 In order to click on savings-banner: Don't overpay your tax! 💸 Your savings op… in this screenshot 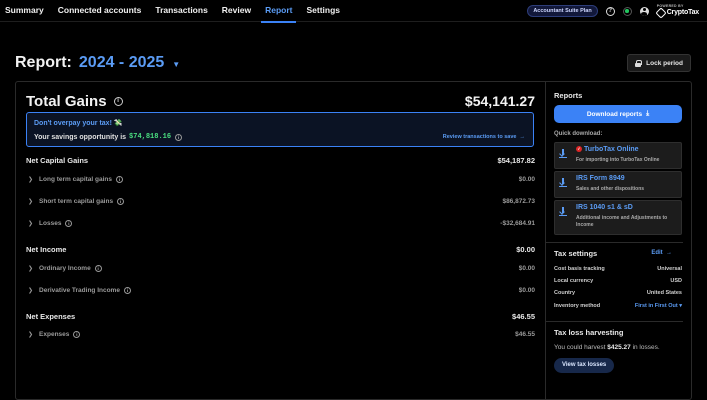, I will do `click(280, 129)`.